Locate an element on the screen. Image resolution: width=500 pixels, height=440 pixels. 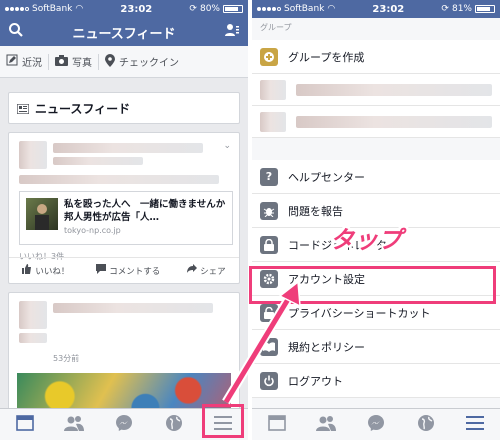
newsfeed-header: ニュースフィード is located at coordinates (124, 108).